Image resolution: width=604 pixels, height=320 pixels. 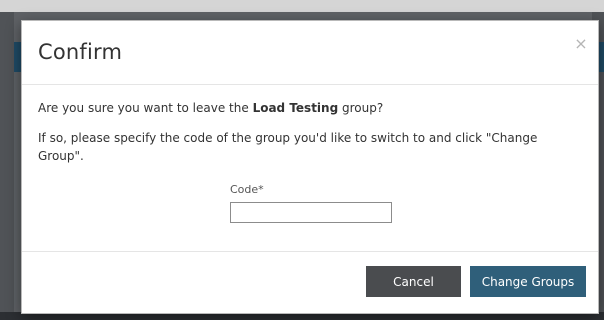 I want to click on message-prefix: Are you sure you want to leave the, so click(x=145, y=108).